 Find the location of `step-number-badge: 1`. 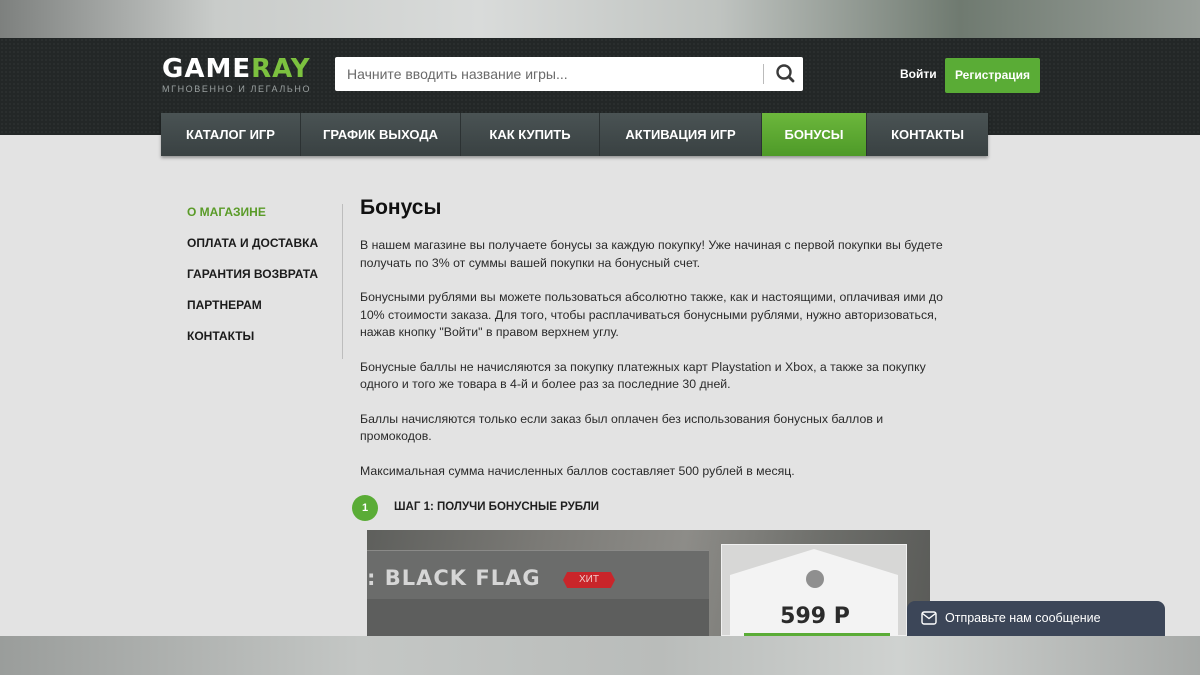

step-number-badge: 1 is located at coordinates (365, 508).